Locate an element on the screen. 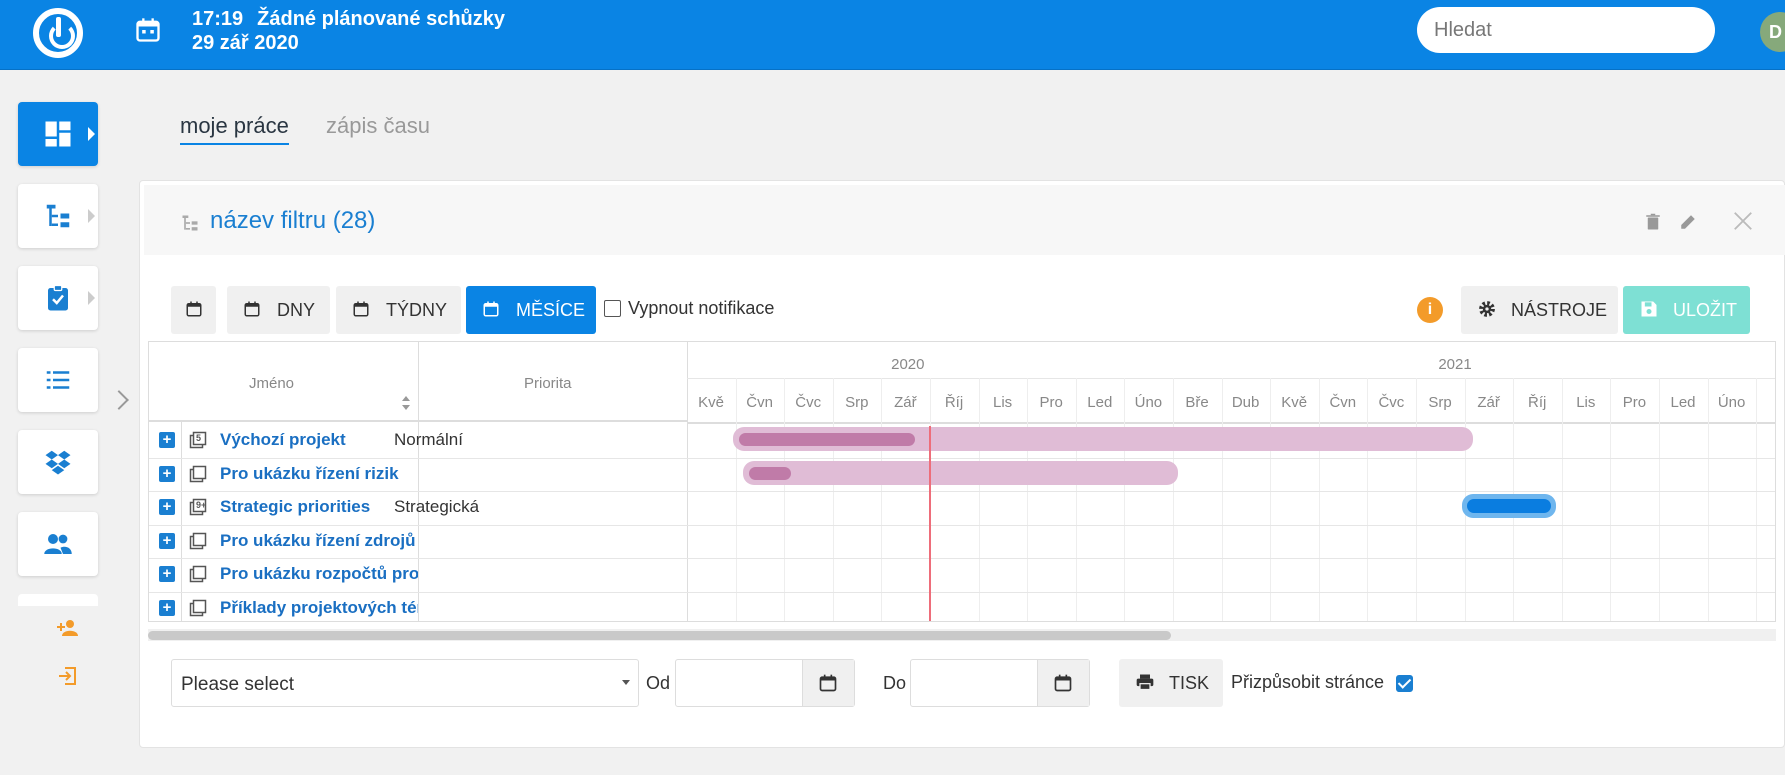 The height and width of the screenshot is (775, 1785). timeline-month: Čvc is located at coordinates (1391, 402).